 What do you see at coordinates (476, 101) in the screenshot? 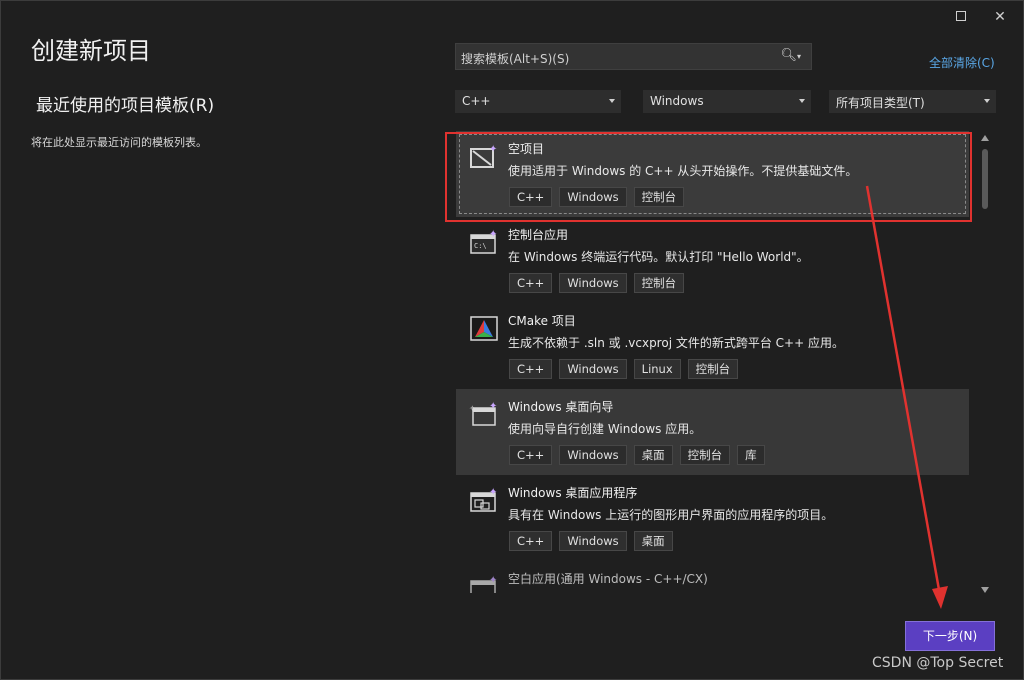
I see `language-filter-value: C++` at bounding box center [476, 101].